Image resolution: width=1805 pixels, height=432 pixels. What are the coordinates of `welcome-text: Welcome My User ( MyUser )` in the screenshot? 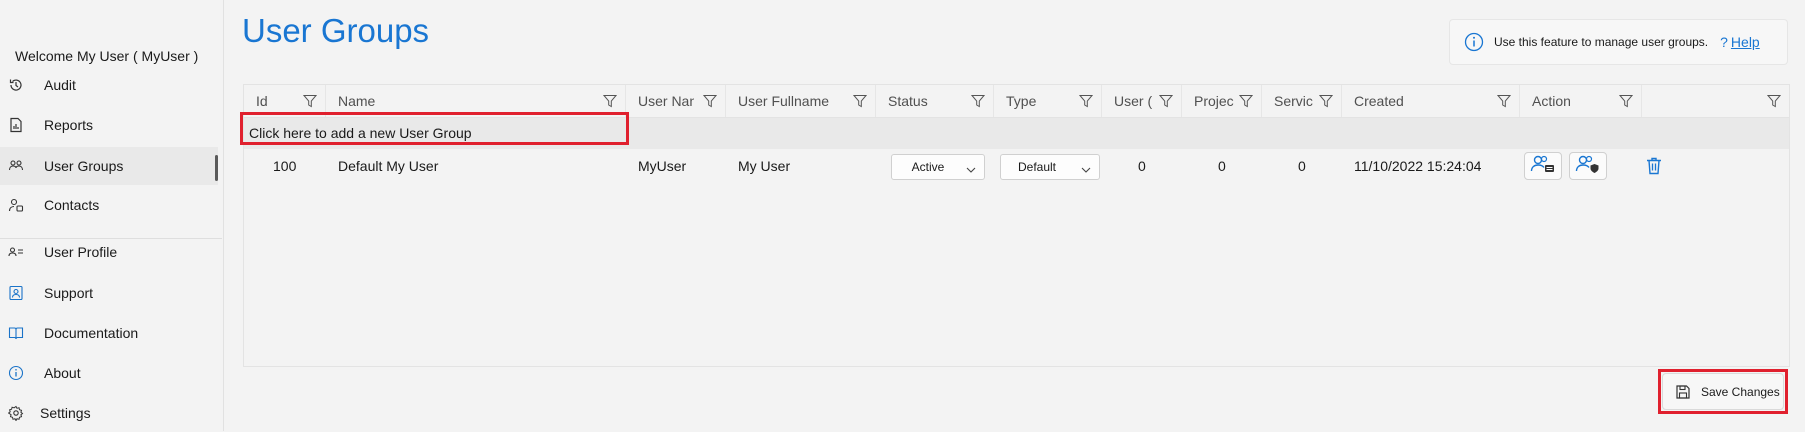 It's located at (107, 56).